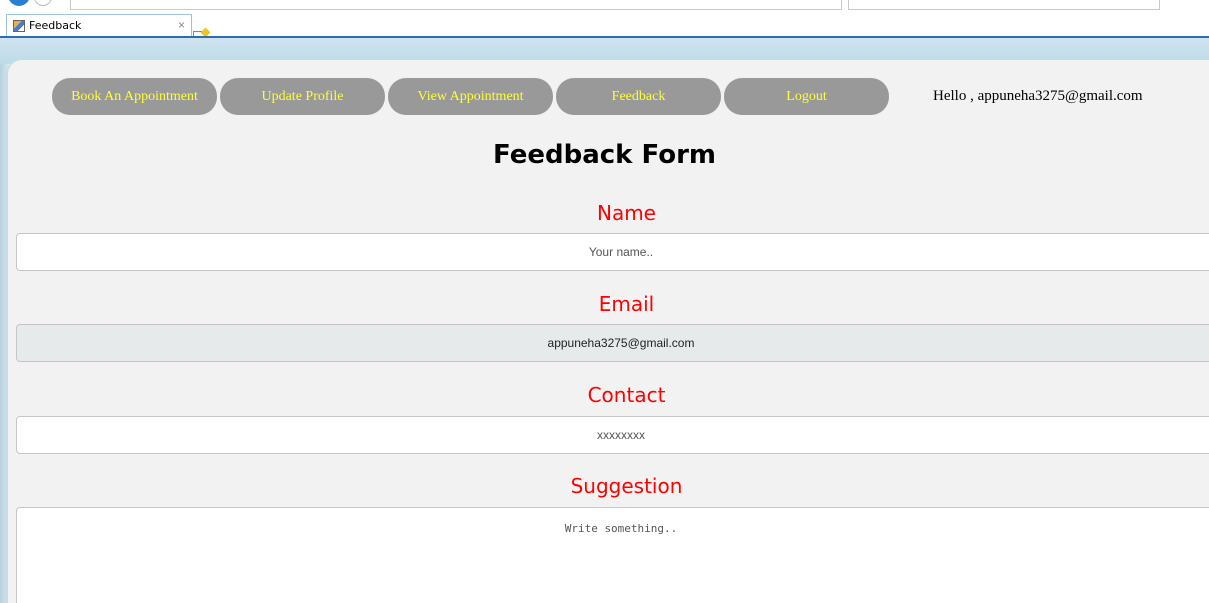  Describe the element at coordinates (638, 96) in the screenshot. I see `nav-feedback-button: Feedback` at that location.